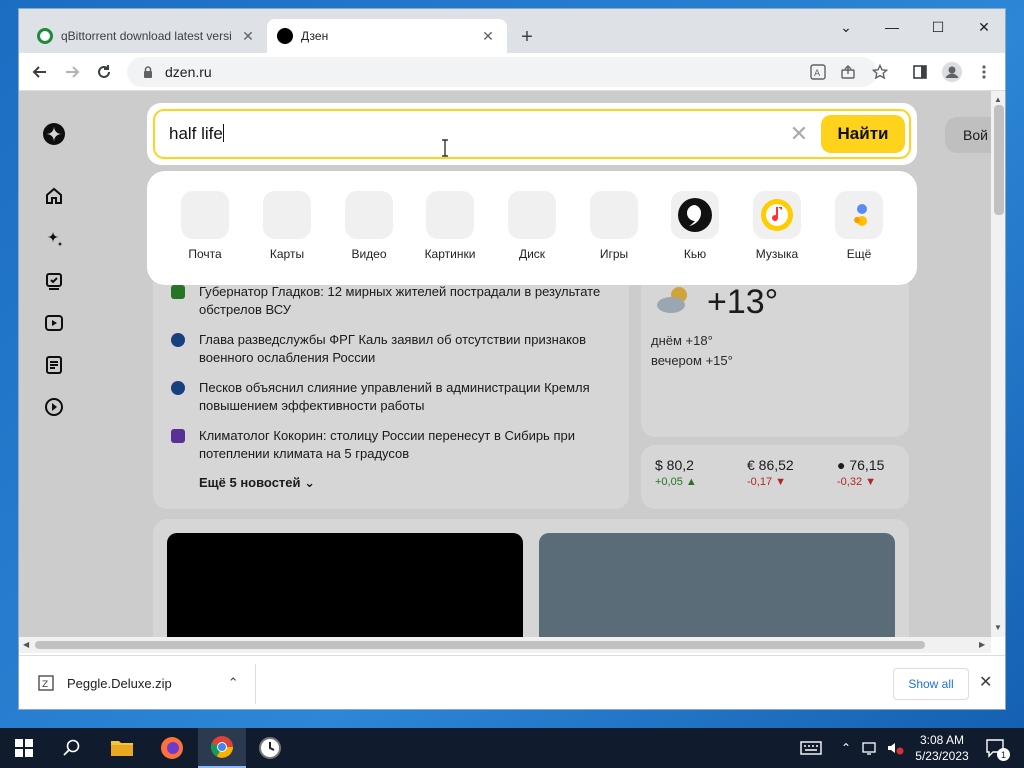 The height and width of the screenshot is (768, 1024). I want to click on service-music: Музыка, so click(777, 226).